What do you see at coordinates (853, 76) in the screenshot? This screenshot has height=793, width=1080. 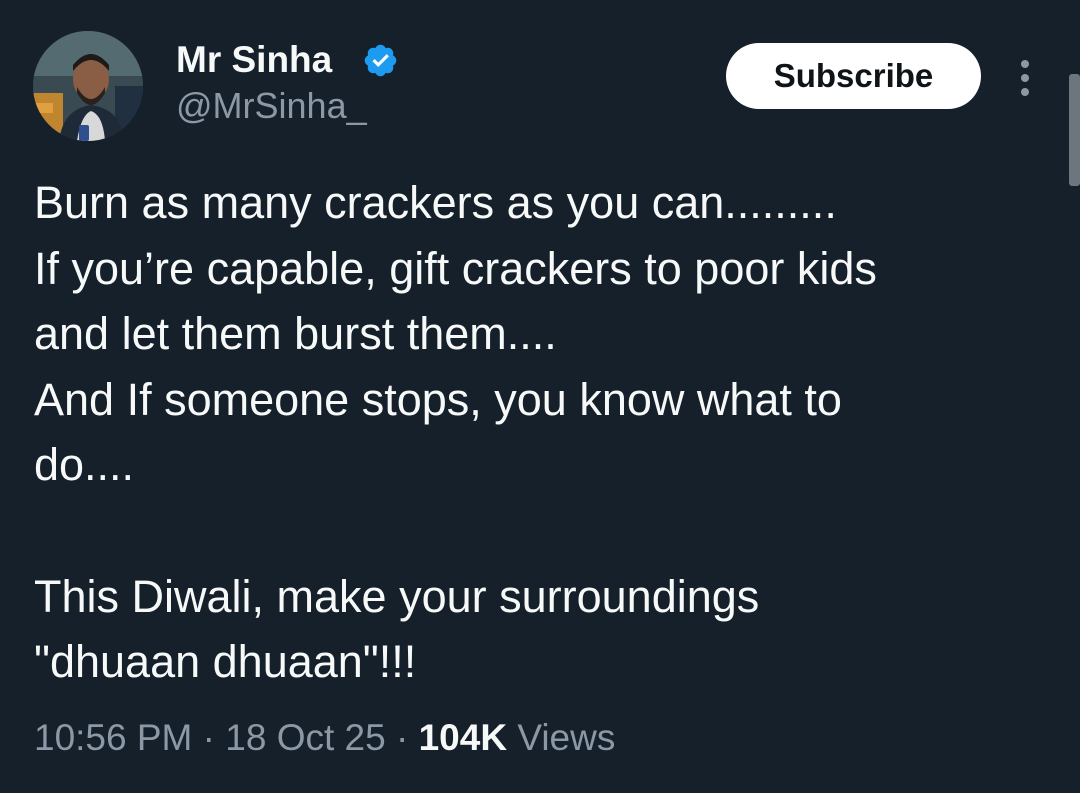 I see `subscribe-button: Subscribe` at bounding box center [853, 76].